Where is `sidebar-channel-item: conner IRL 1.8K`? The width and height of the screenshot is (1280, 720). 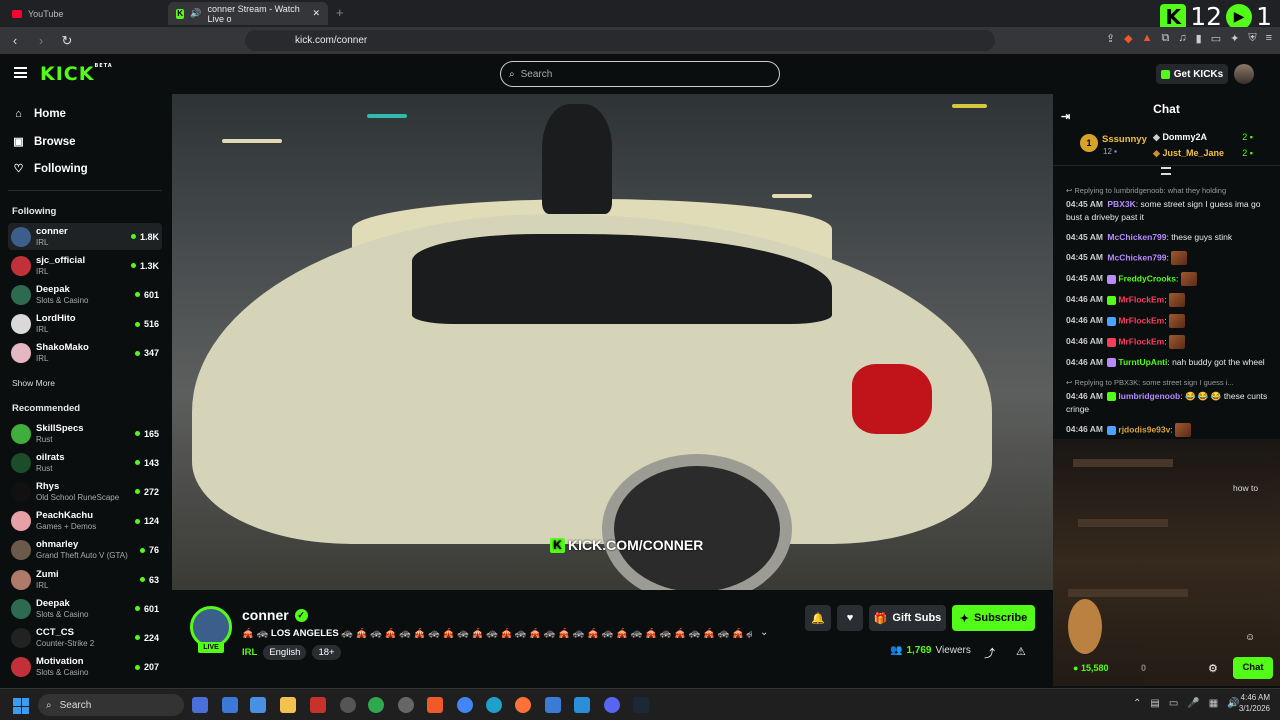 sidebar-channel-item: conner IRL 1.8K is located at coordinates (85, 236).